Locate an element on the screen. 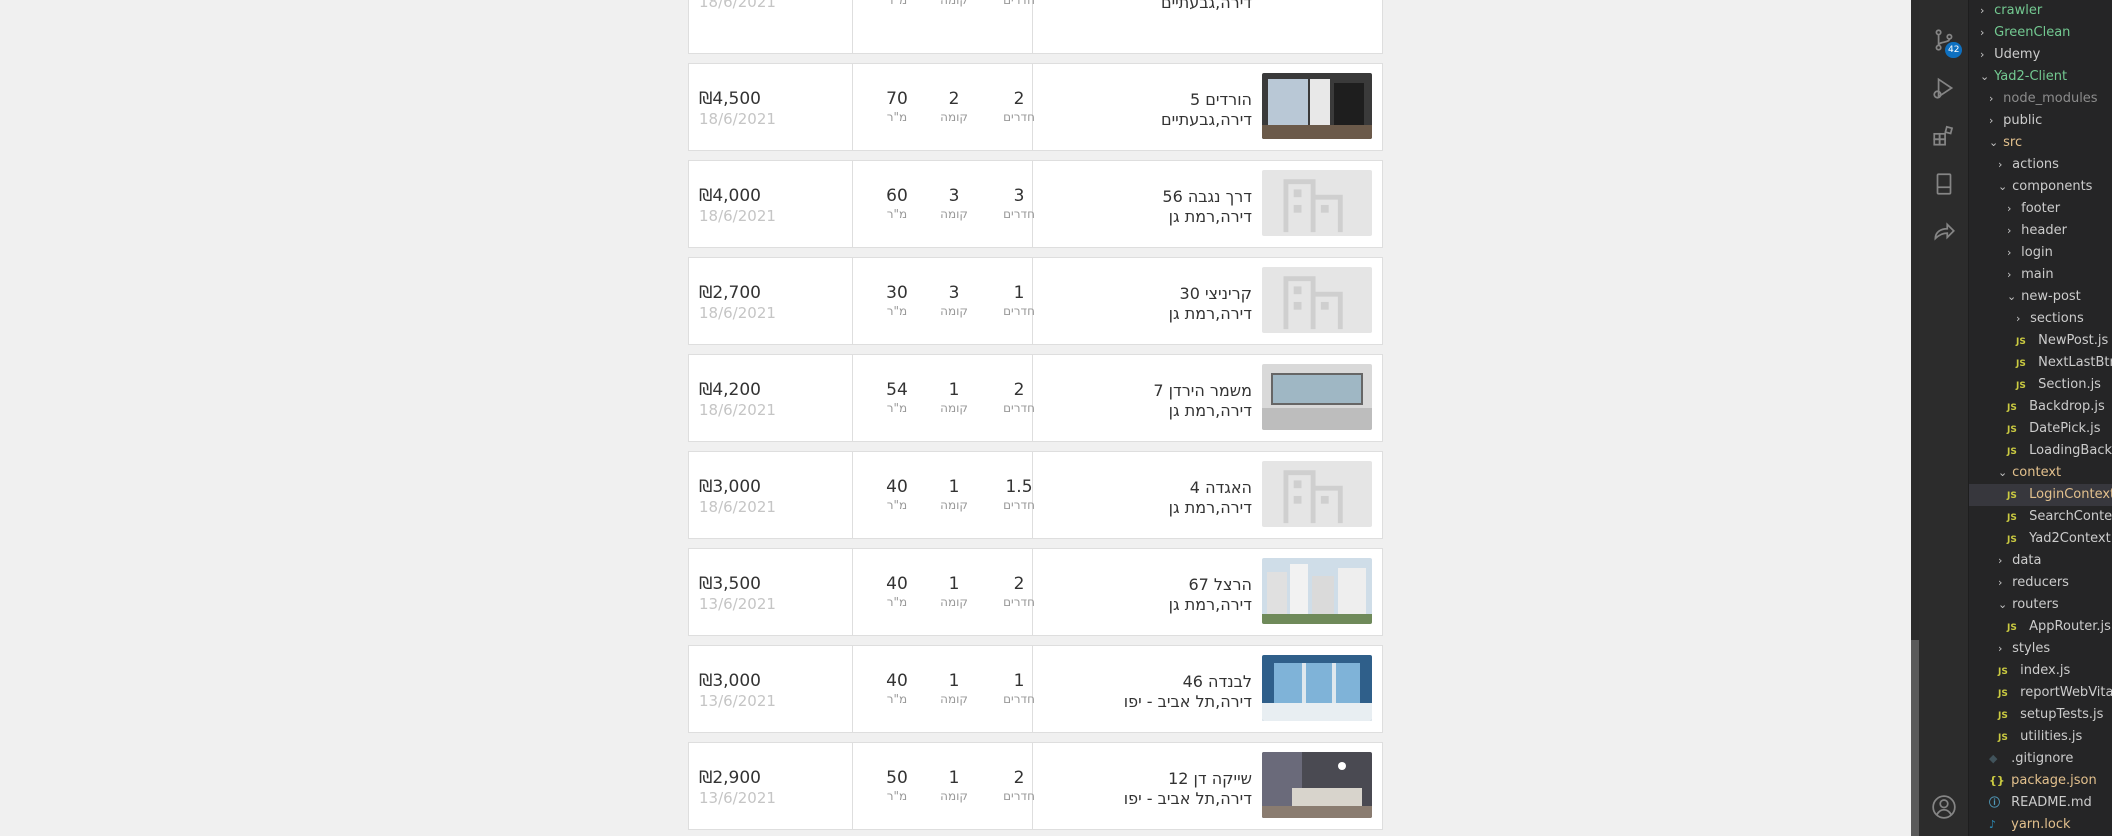 This screenshot has height=836, width=2112. price-value: ₪2,700 is located at coordinates (730, 293).